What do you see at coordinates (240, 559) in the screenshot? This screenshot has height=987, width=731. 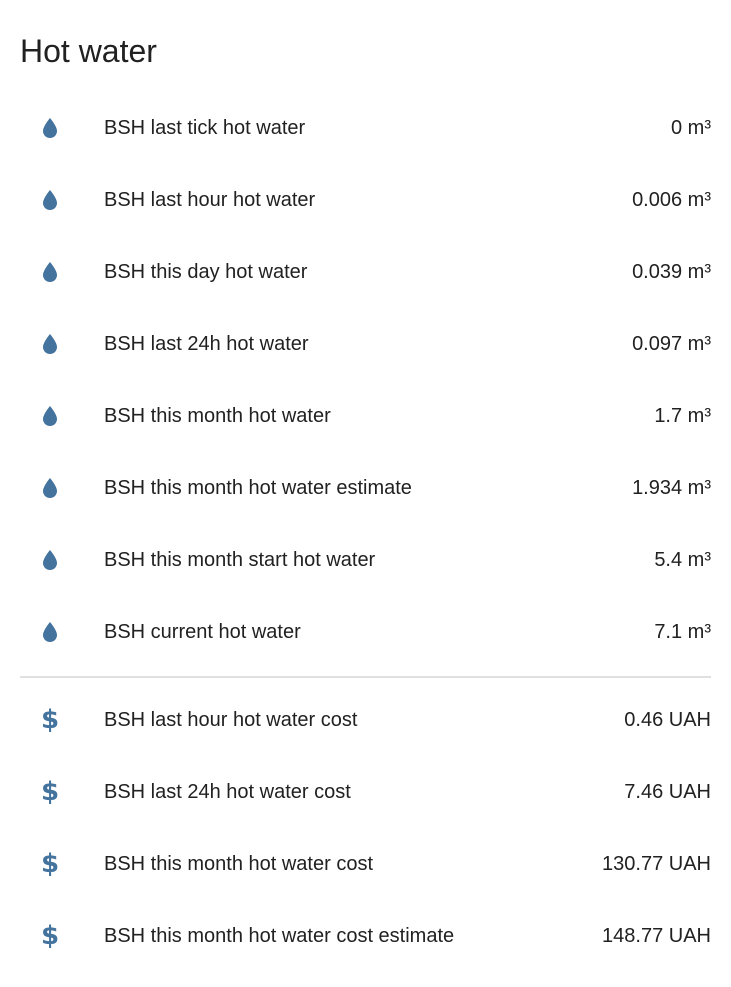 I see `entity-name: BSH this month start hot water` at bounding box center [240, 559].